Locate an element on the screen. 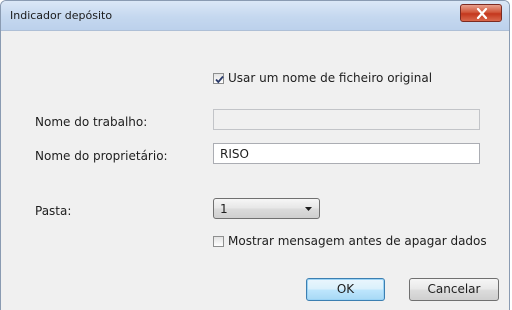  title-bar: Indicador depósito is located at coordinates (255, 16).